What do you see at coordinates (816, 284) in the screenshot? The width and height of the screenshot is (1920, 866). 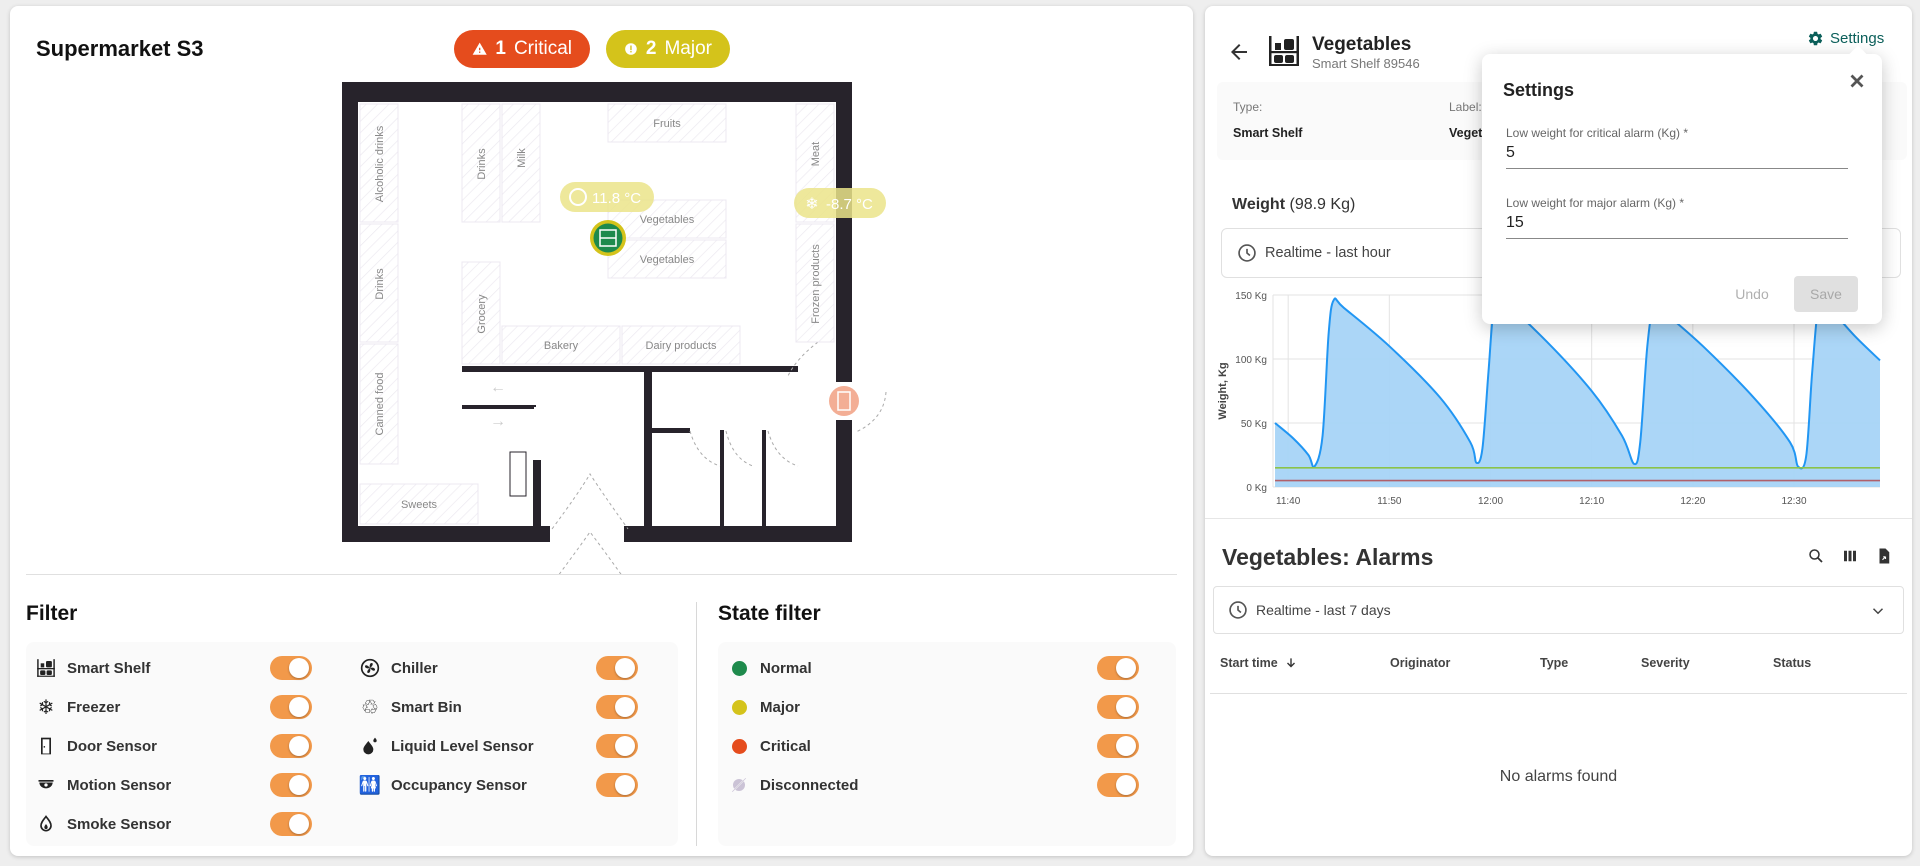 I see `zone-label: Frozen products` at bounding box center [816, 284].